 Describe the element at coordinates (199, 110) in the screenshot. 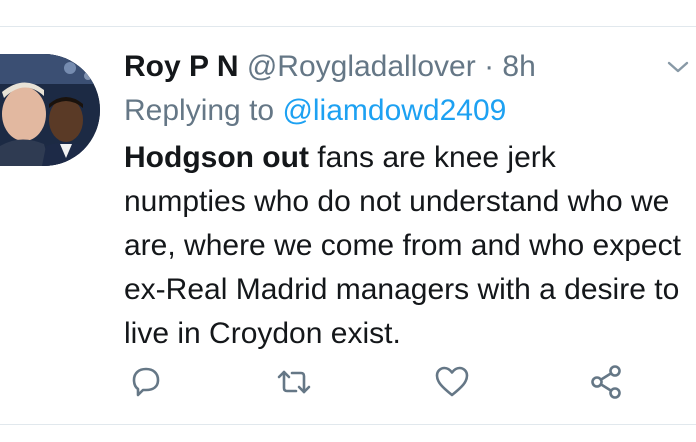

I see `replying-to-label: Replying to` at that location.